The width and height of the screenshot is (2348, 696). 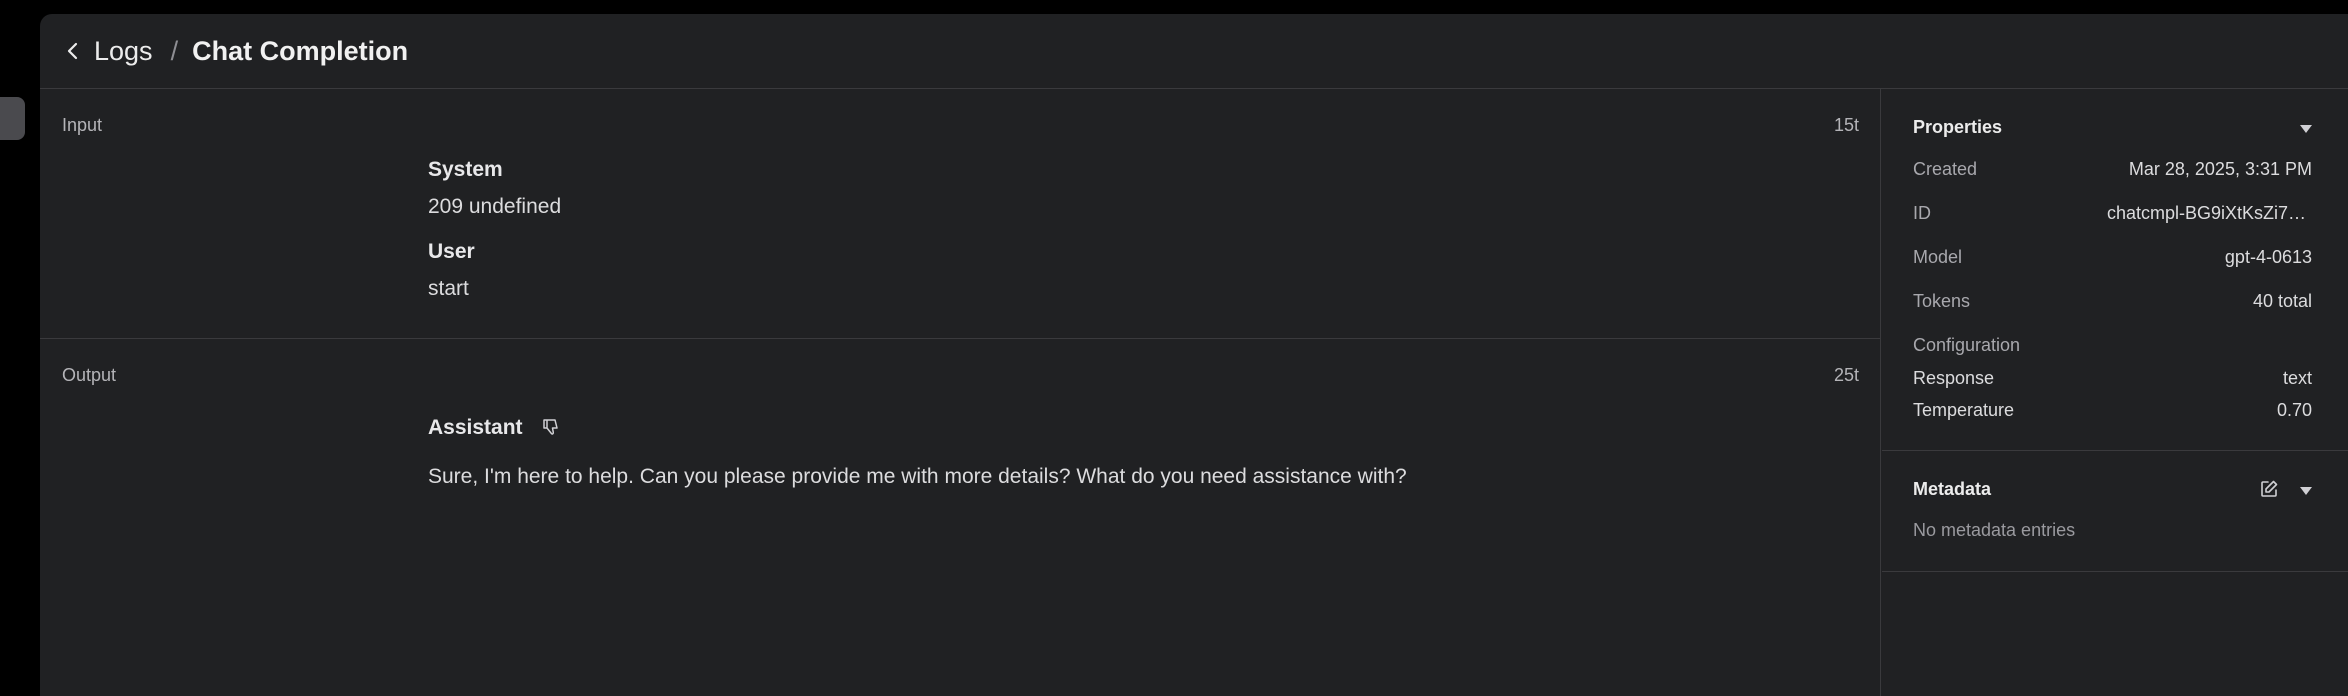 What do you see at coordinates (1846, 125) in the screenshot?
I see `input-token-count: 15t` at bounding box center [1846, 125].